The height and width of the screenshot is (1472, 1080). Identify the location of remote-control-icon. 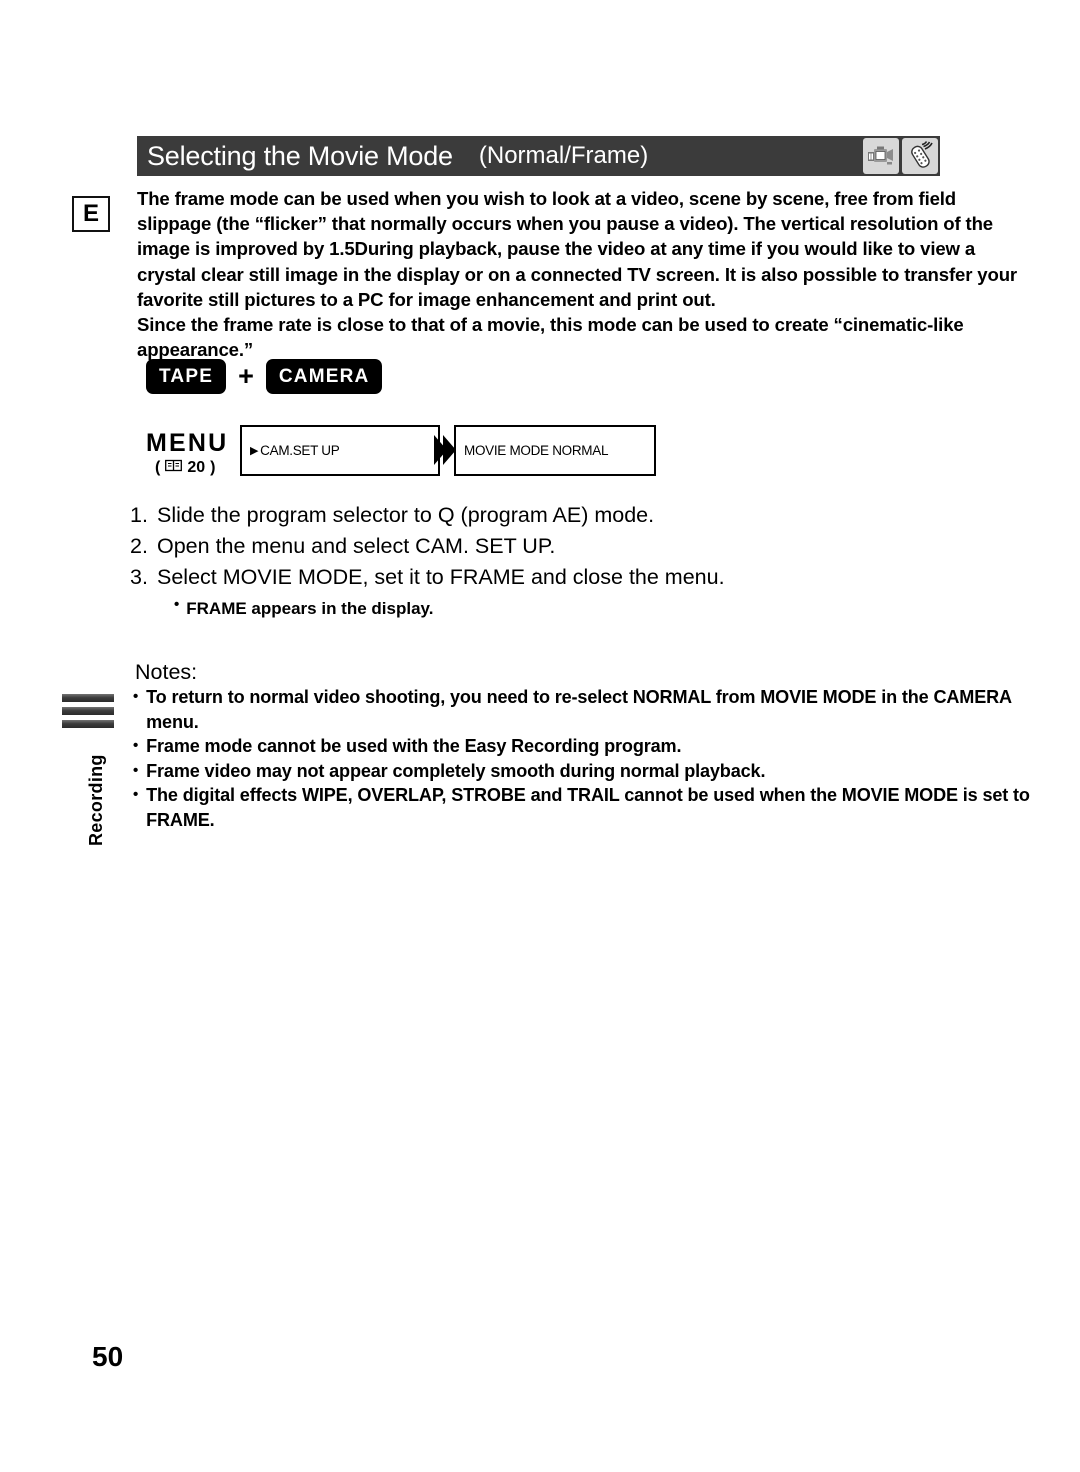
(920, 156).